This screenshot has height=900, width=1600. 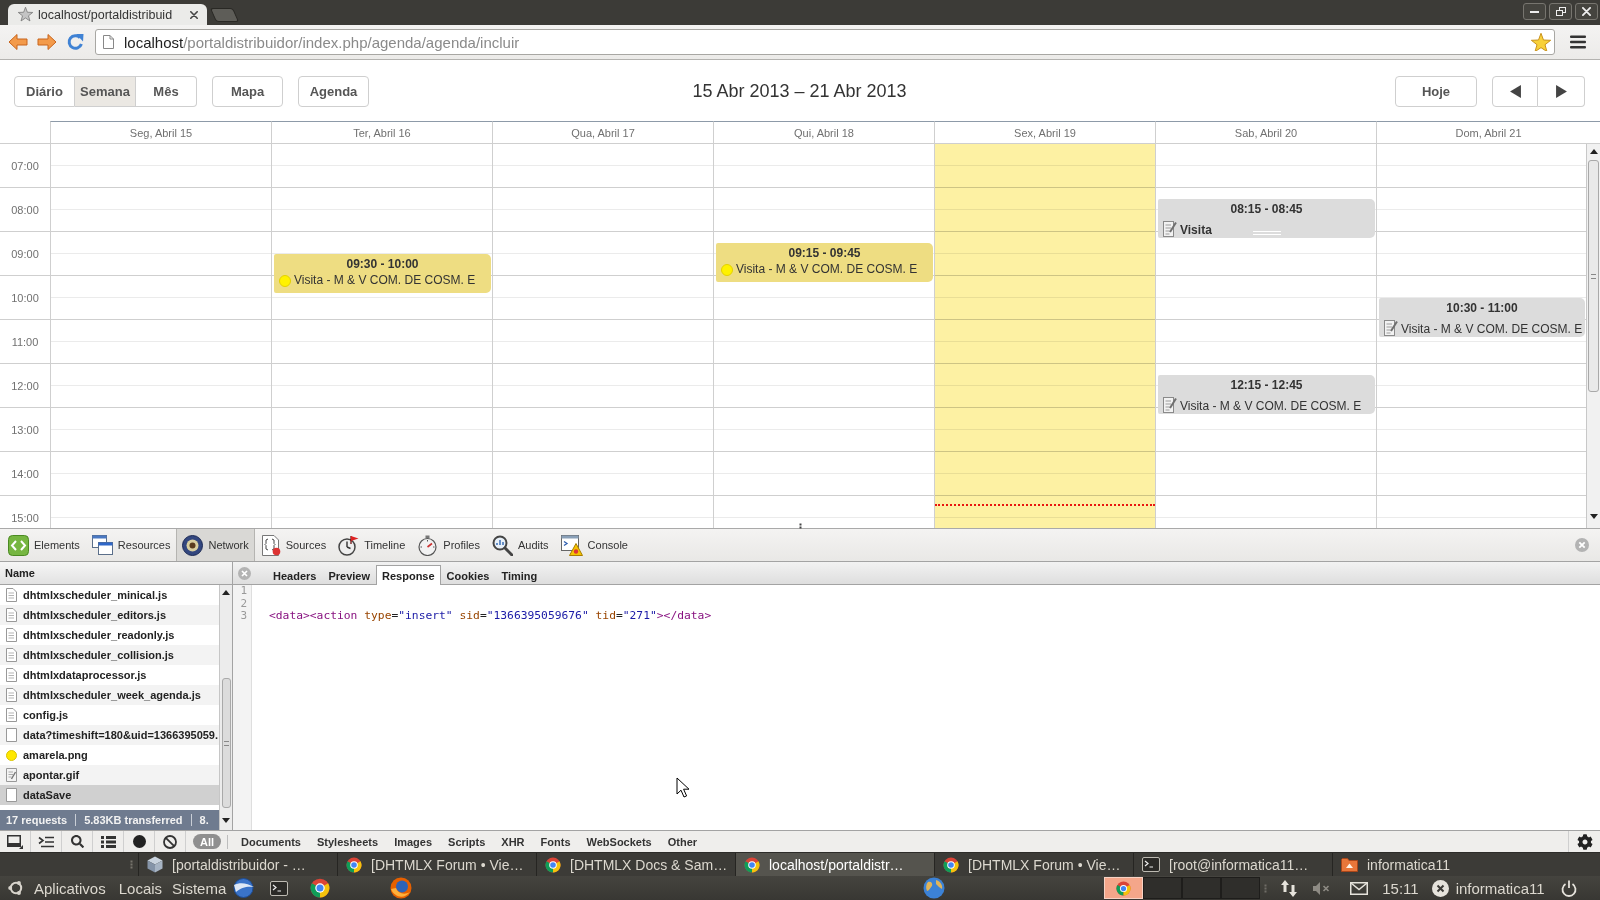 What do you see at coordinates (139, 841) in the screenshot?
I see `record-icon` at bounding box center [139, 841].